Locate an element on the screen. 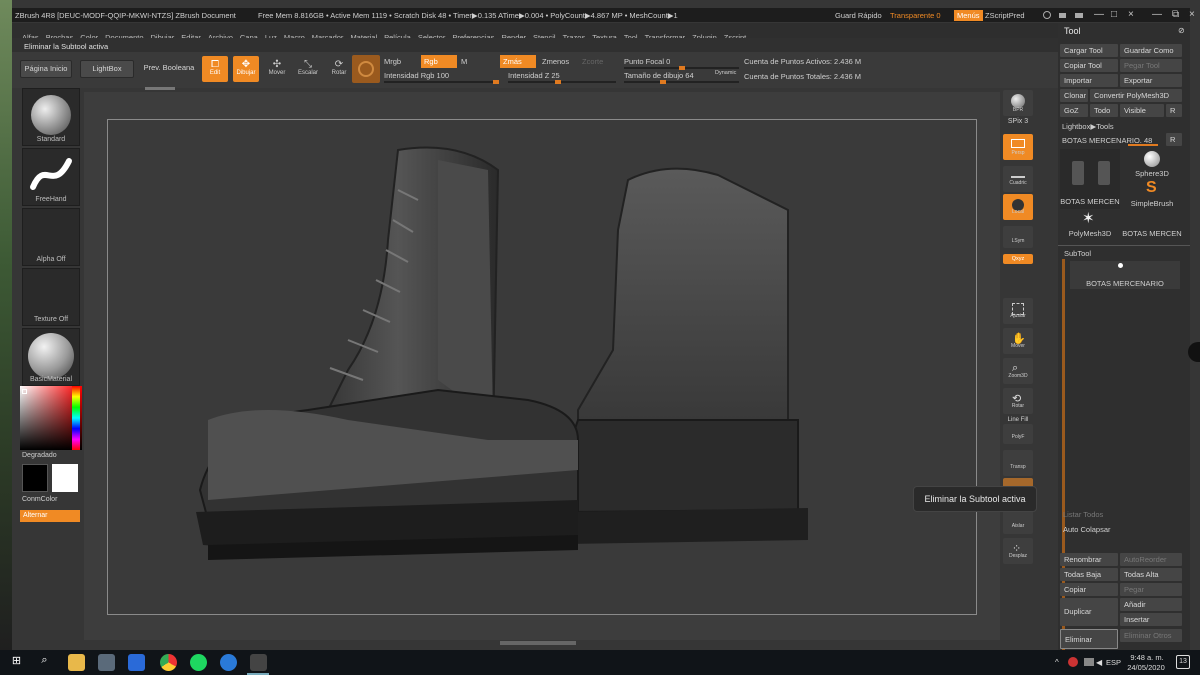  clock-time: 9:48 a. m. is located at coordinates (1147, 657).